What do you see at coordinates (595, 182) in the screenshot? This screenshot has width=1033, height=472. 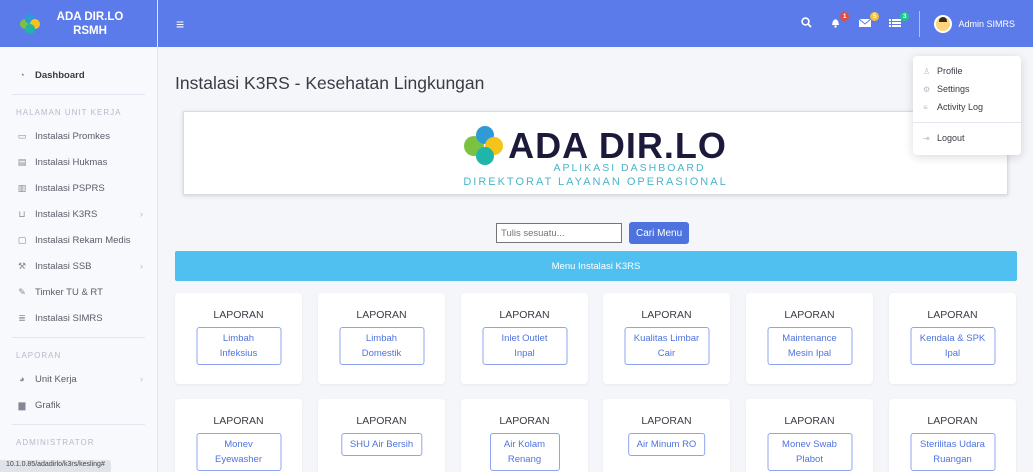 I see `banner-subtitle-2: DIREKTORAT LAYANAN OPERASIONAL` at bounding box center [595, 182].